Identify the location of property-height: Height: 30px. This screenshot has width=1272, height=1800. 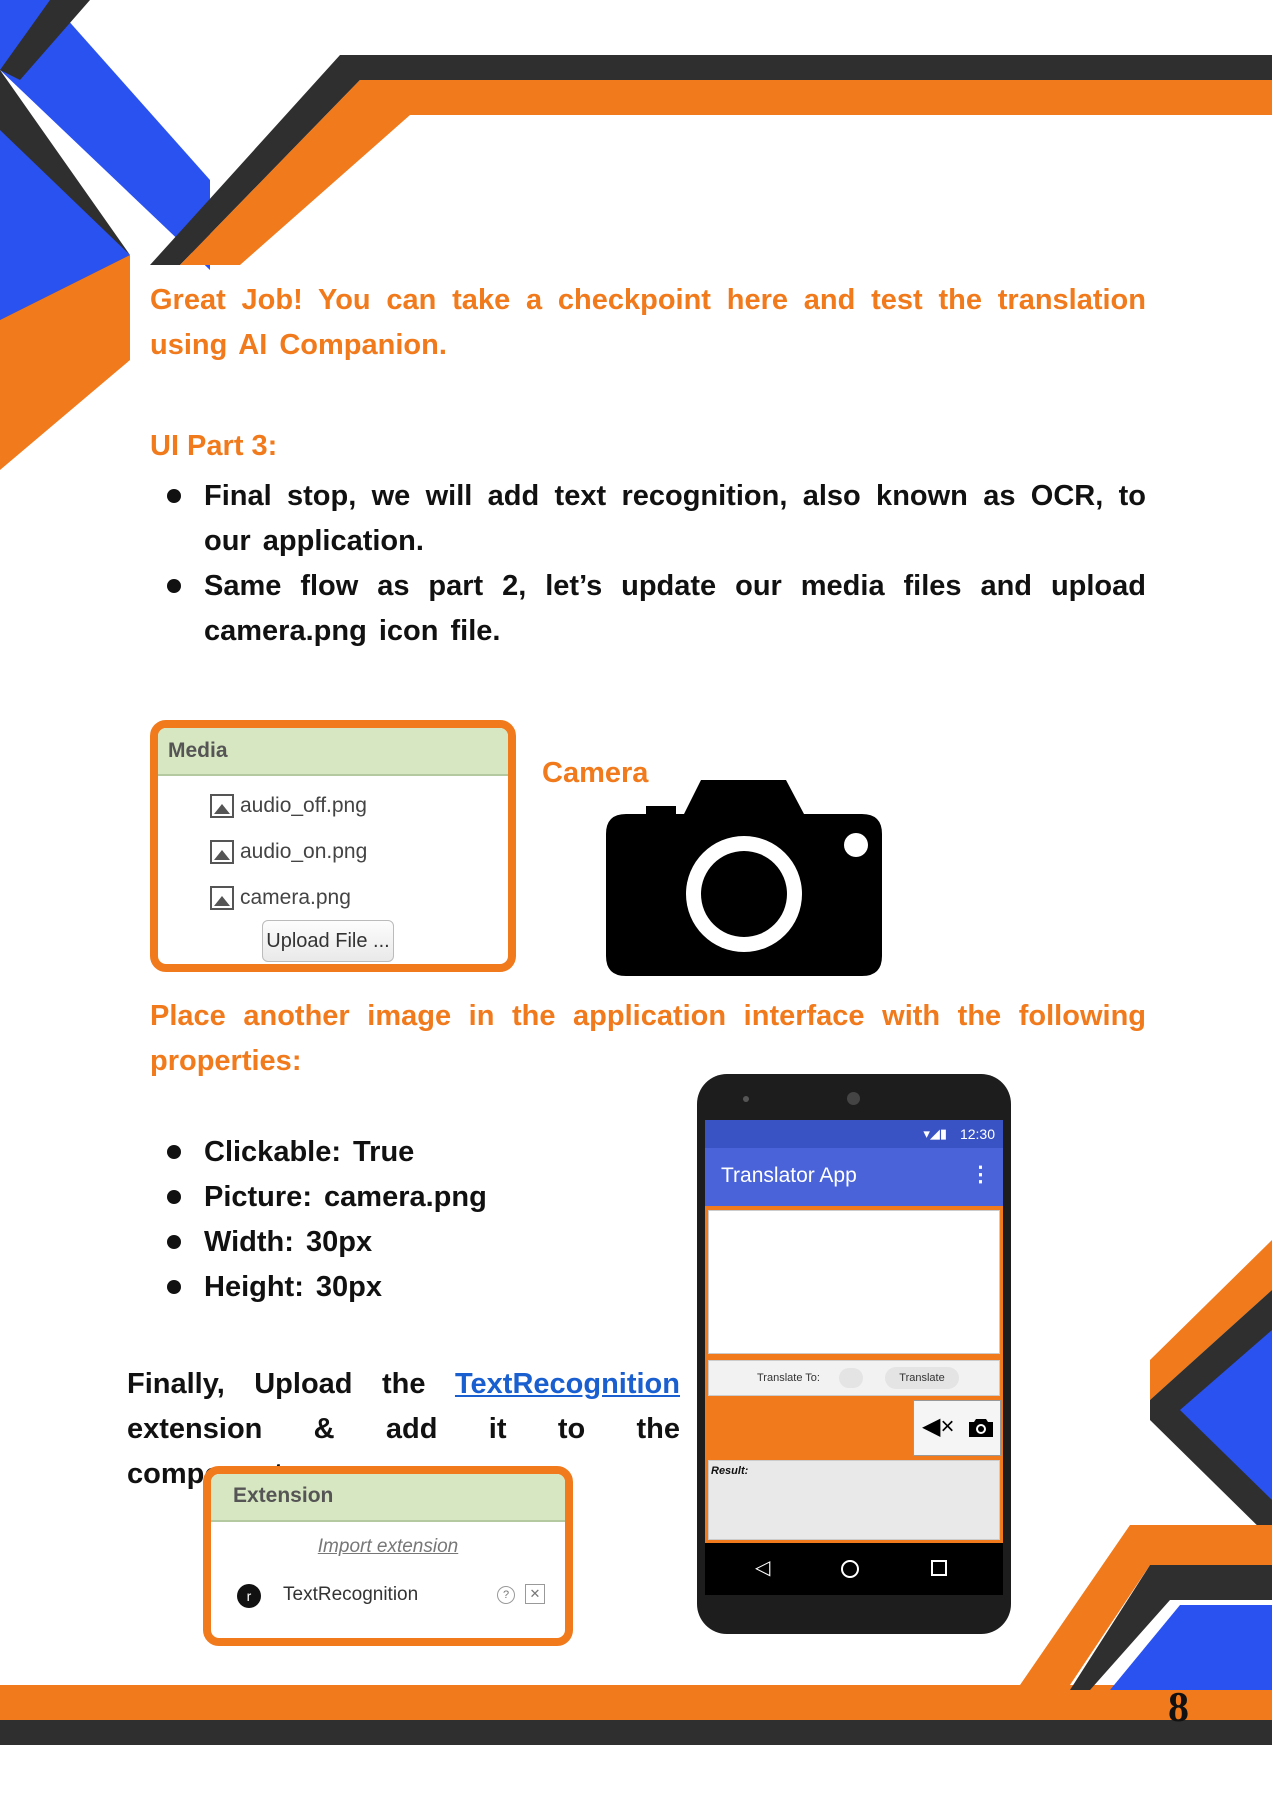
(390, 1287).